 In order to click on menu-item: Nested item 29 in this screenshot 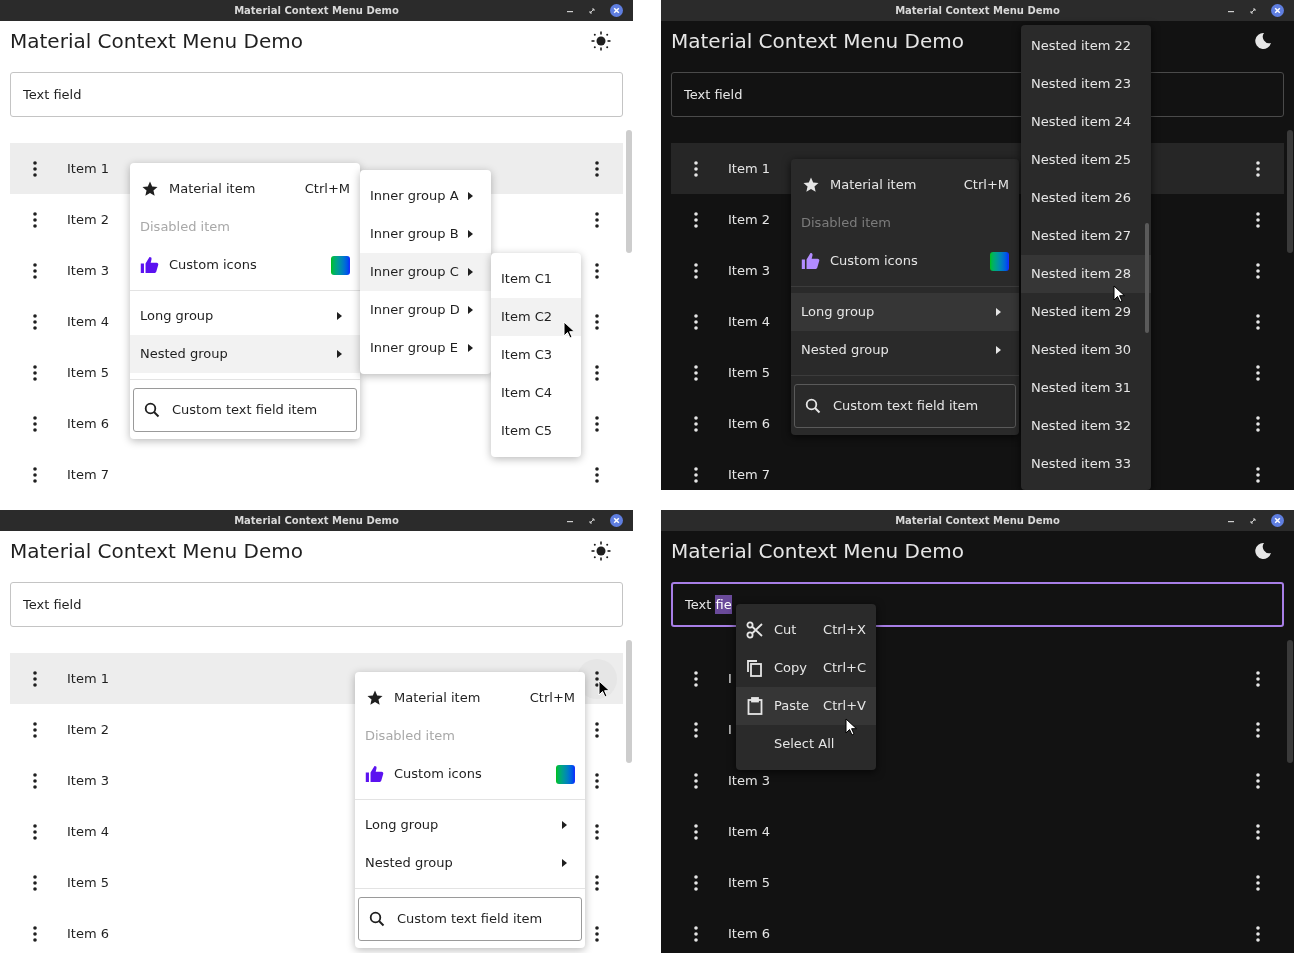, I will do `click(1086, 312)`.